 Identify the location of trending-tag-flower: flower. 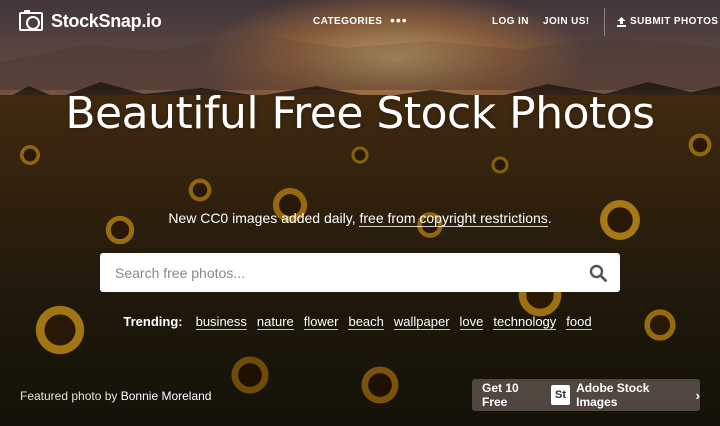
(321, 322).